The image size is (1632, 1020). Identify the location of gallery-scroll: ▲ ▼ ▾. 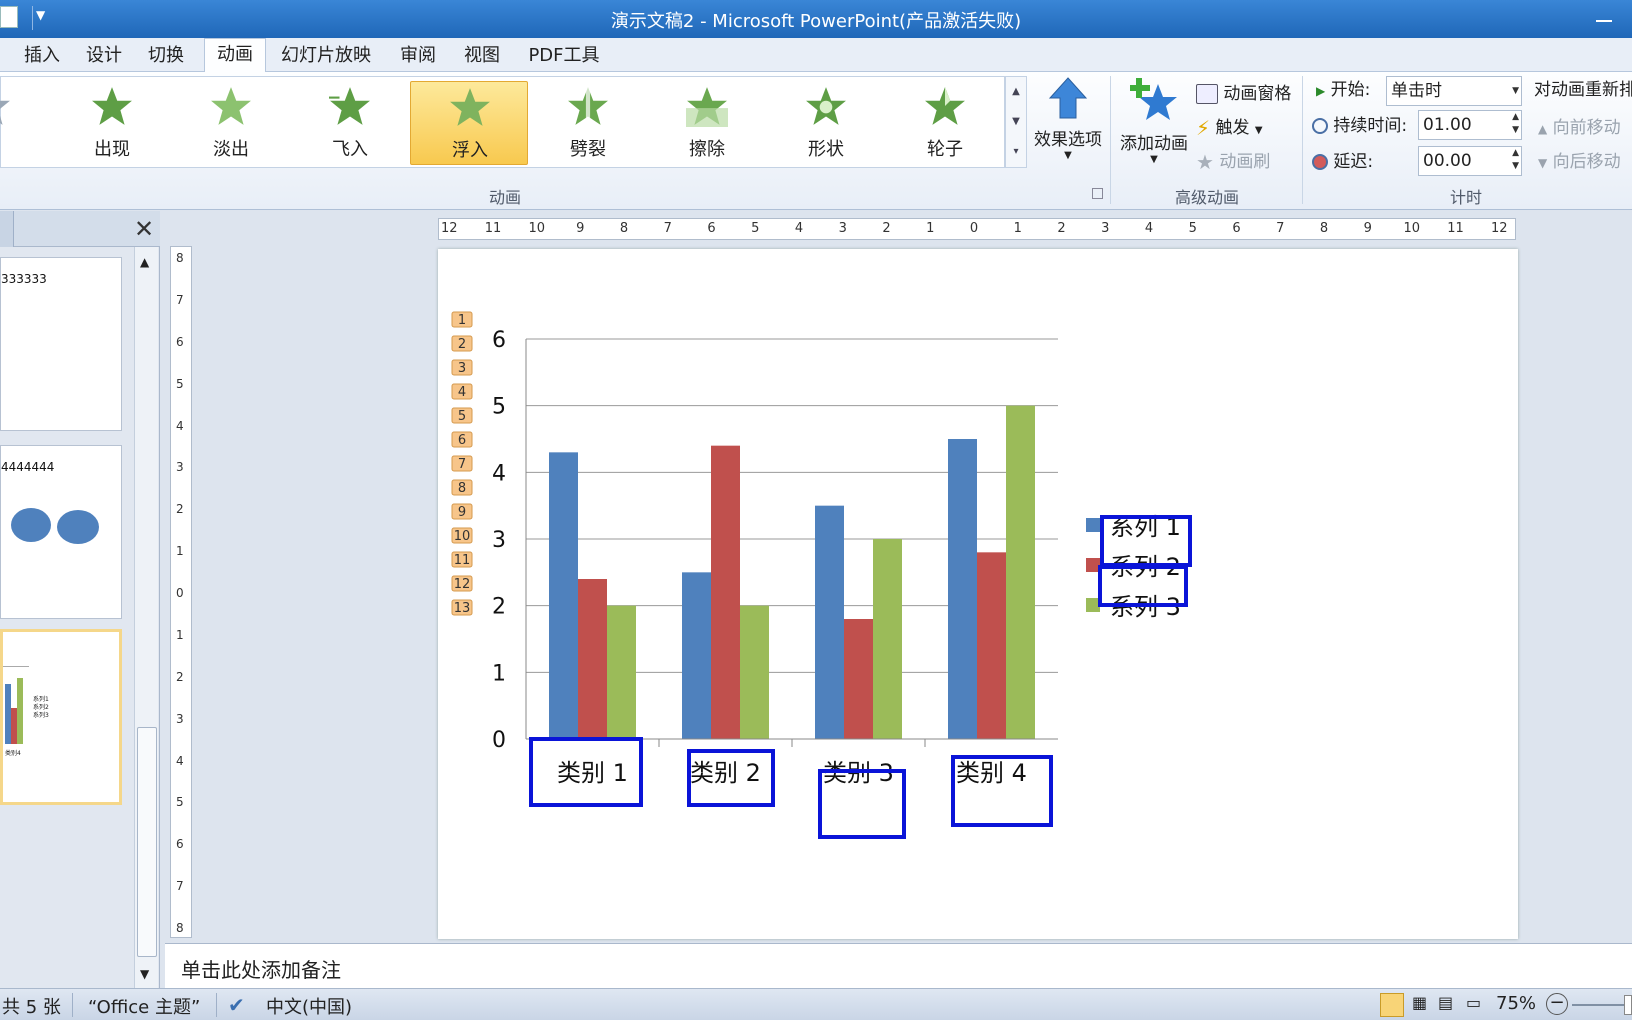
(1016, 122).